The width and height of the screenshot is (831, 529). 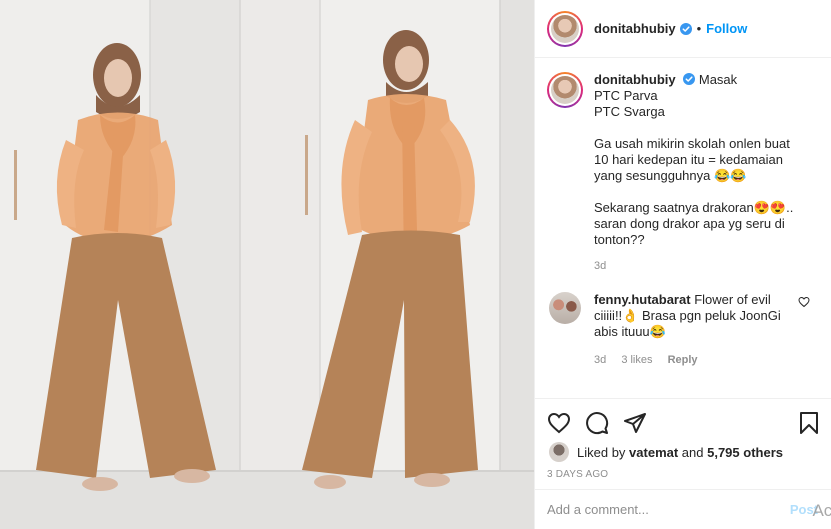 What do you see at coordinates (565, 308) in the screenshot?
I see `commenter-avatar` at bounding box center [565, 308].